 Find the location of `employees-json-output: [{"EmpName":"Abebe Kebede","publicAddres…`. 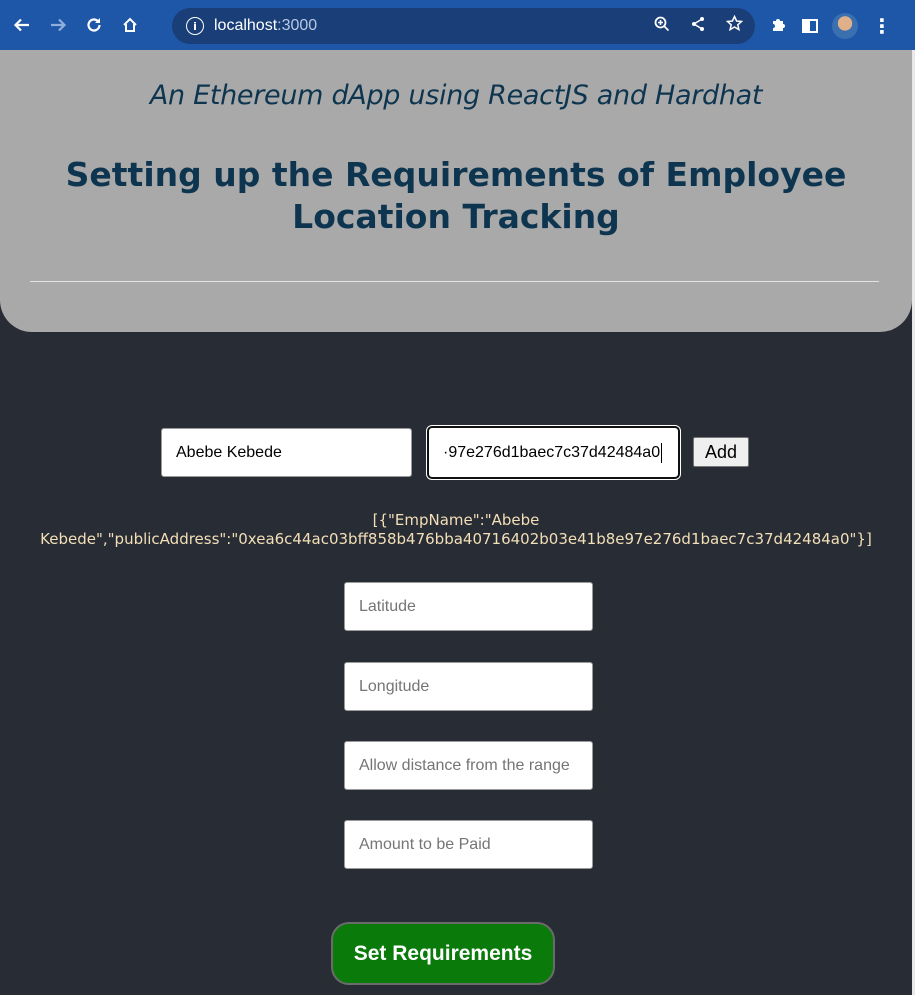

employees-json-output: [{"EmpName":"Abebe Kebede","publicAddres… is located at coordinates (456, 529).